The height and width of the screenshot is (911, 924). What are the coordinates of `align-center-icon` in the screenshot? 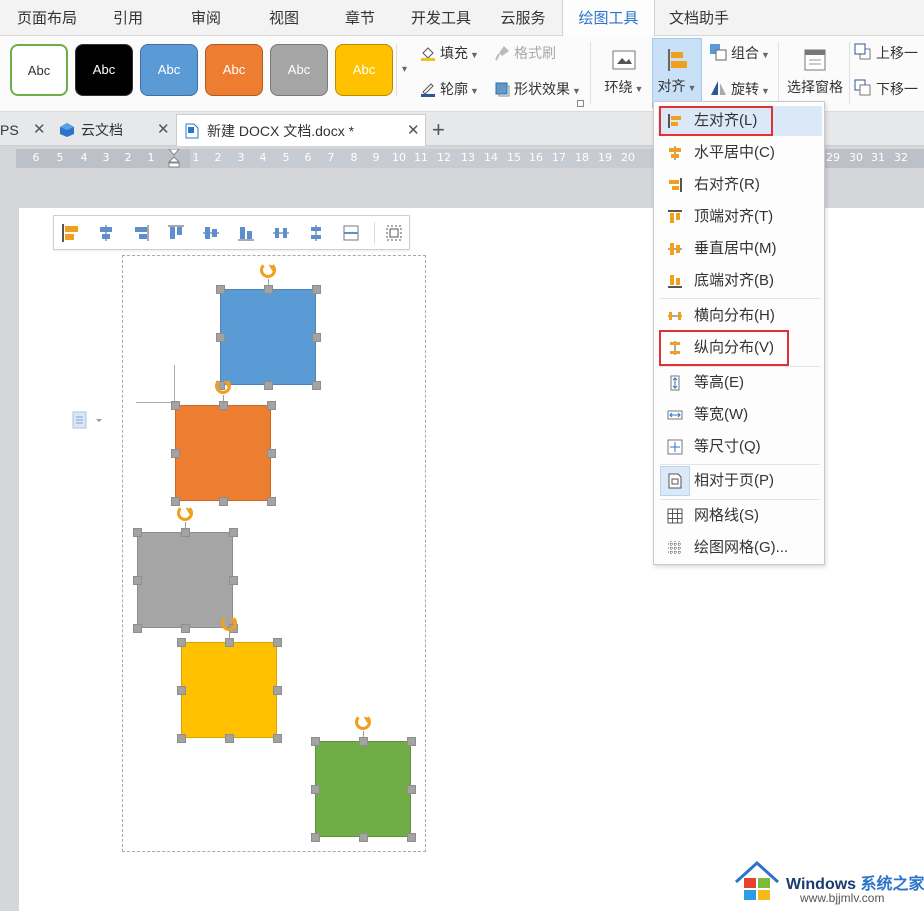 It's located at (106, 233).